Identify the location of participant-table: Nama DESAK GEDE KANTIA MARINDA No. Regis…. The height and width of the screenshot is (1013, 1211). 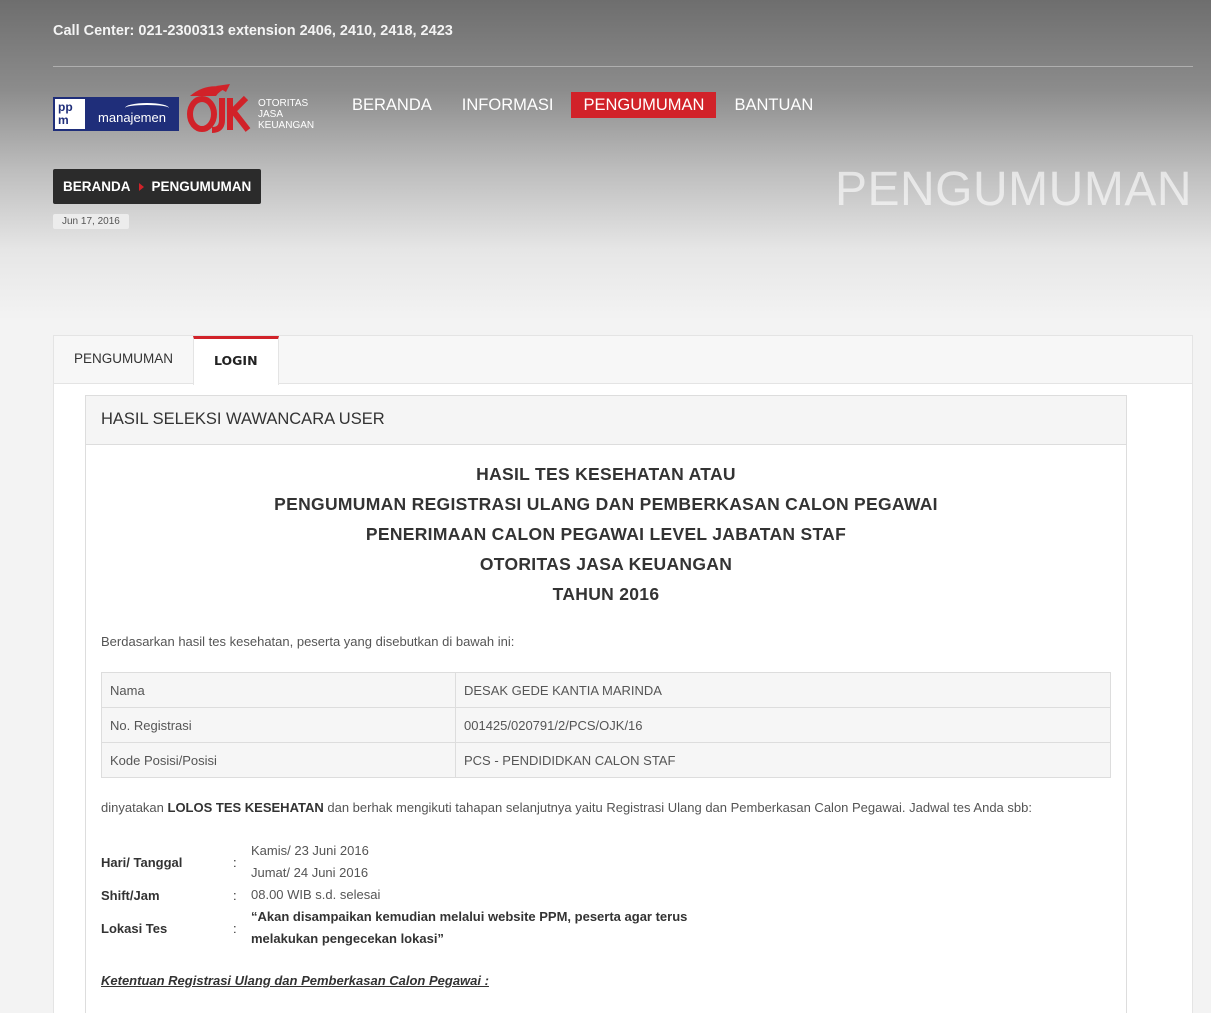
(606, 725).